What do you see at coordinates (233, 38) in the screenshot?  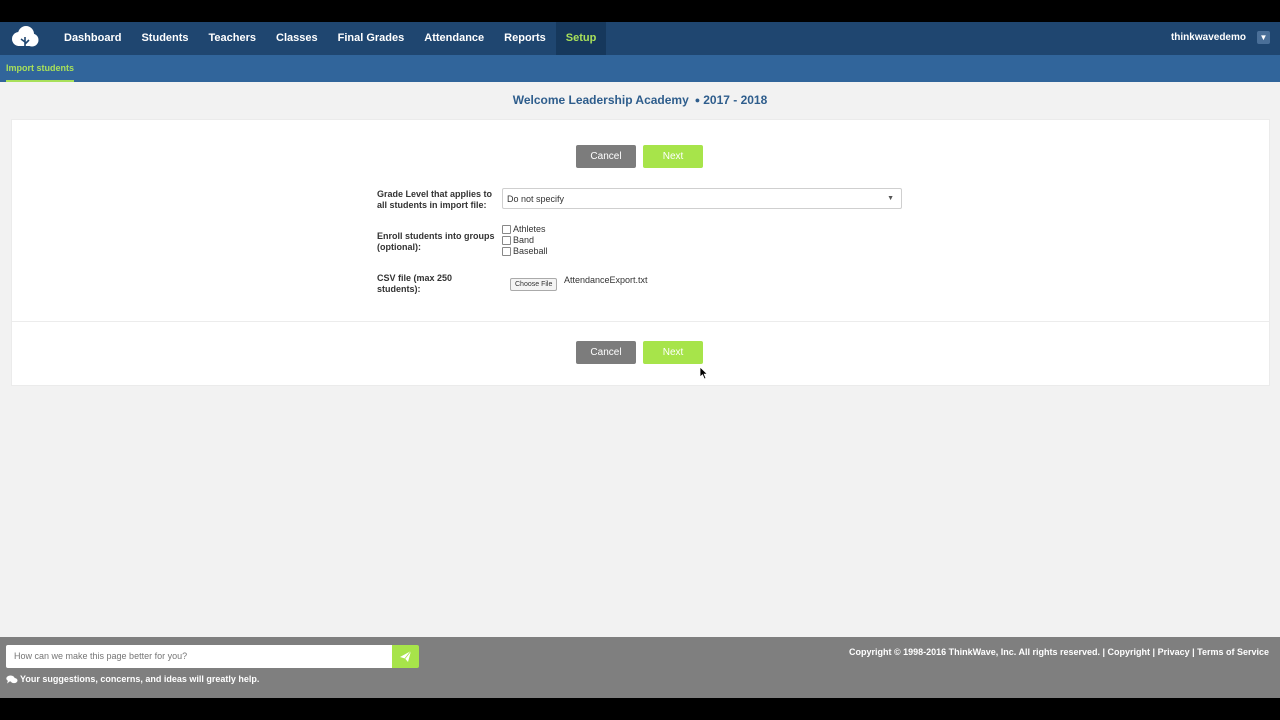 I see `nav-teachers: Teachers` at bounding box center [233, 38].